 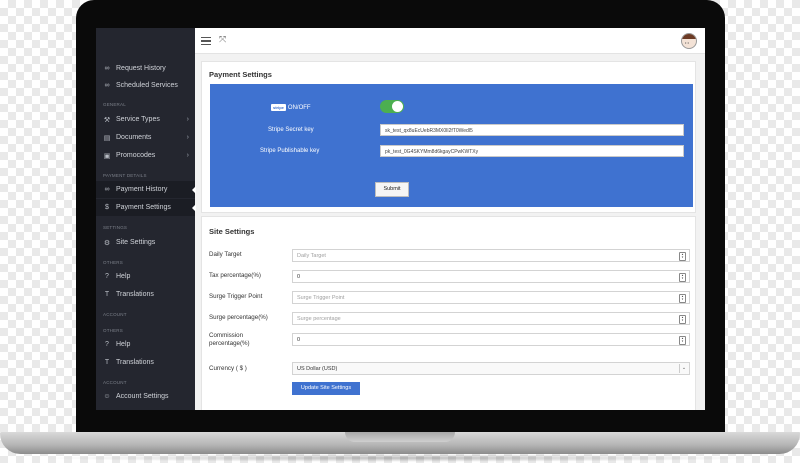 What do you see at coordinates (206, 42) in the screenshot?
I see `hamburger-menu-icon` at bounding box center [206, 42].